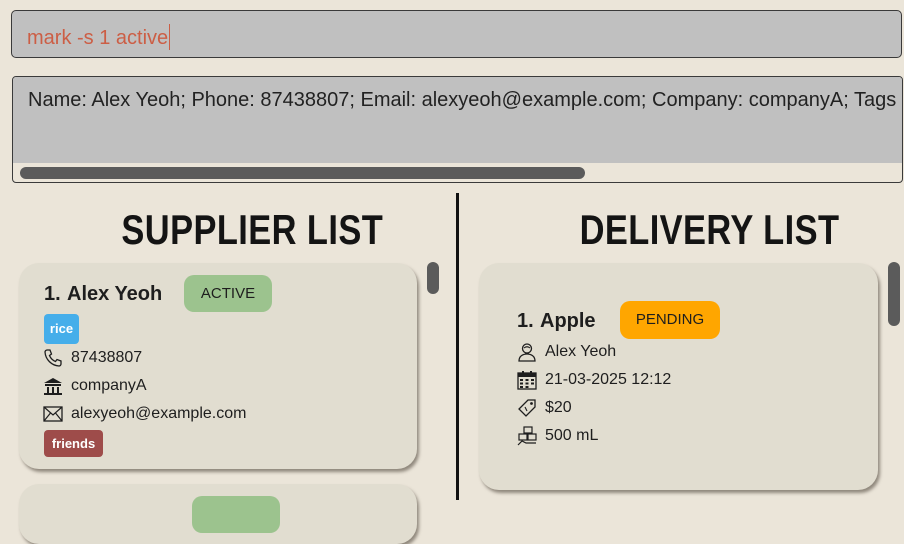  What do you see at coordinates (457, 346) in the screenshot?
I see `panel-divider` at bounding box center [457, 346].